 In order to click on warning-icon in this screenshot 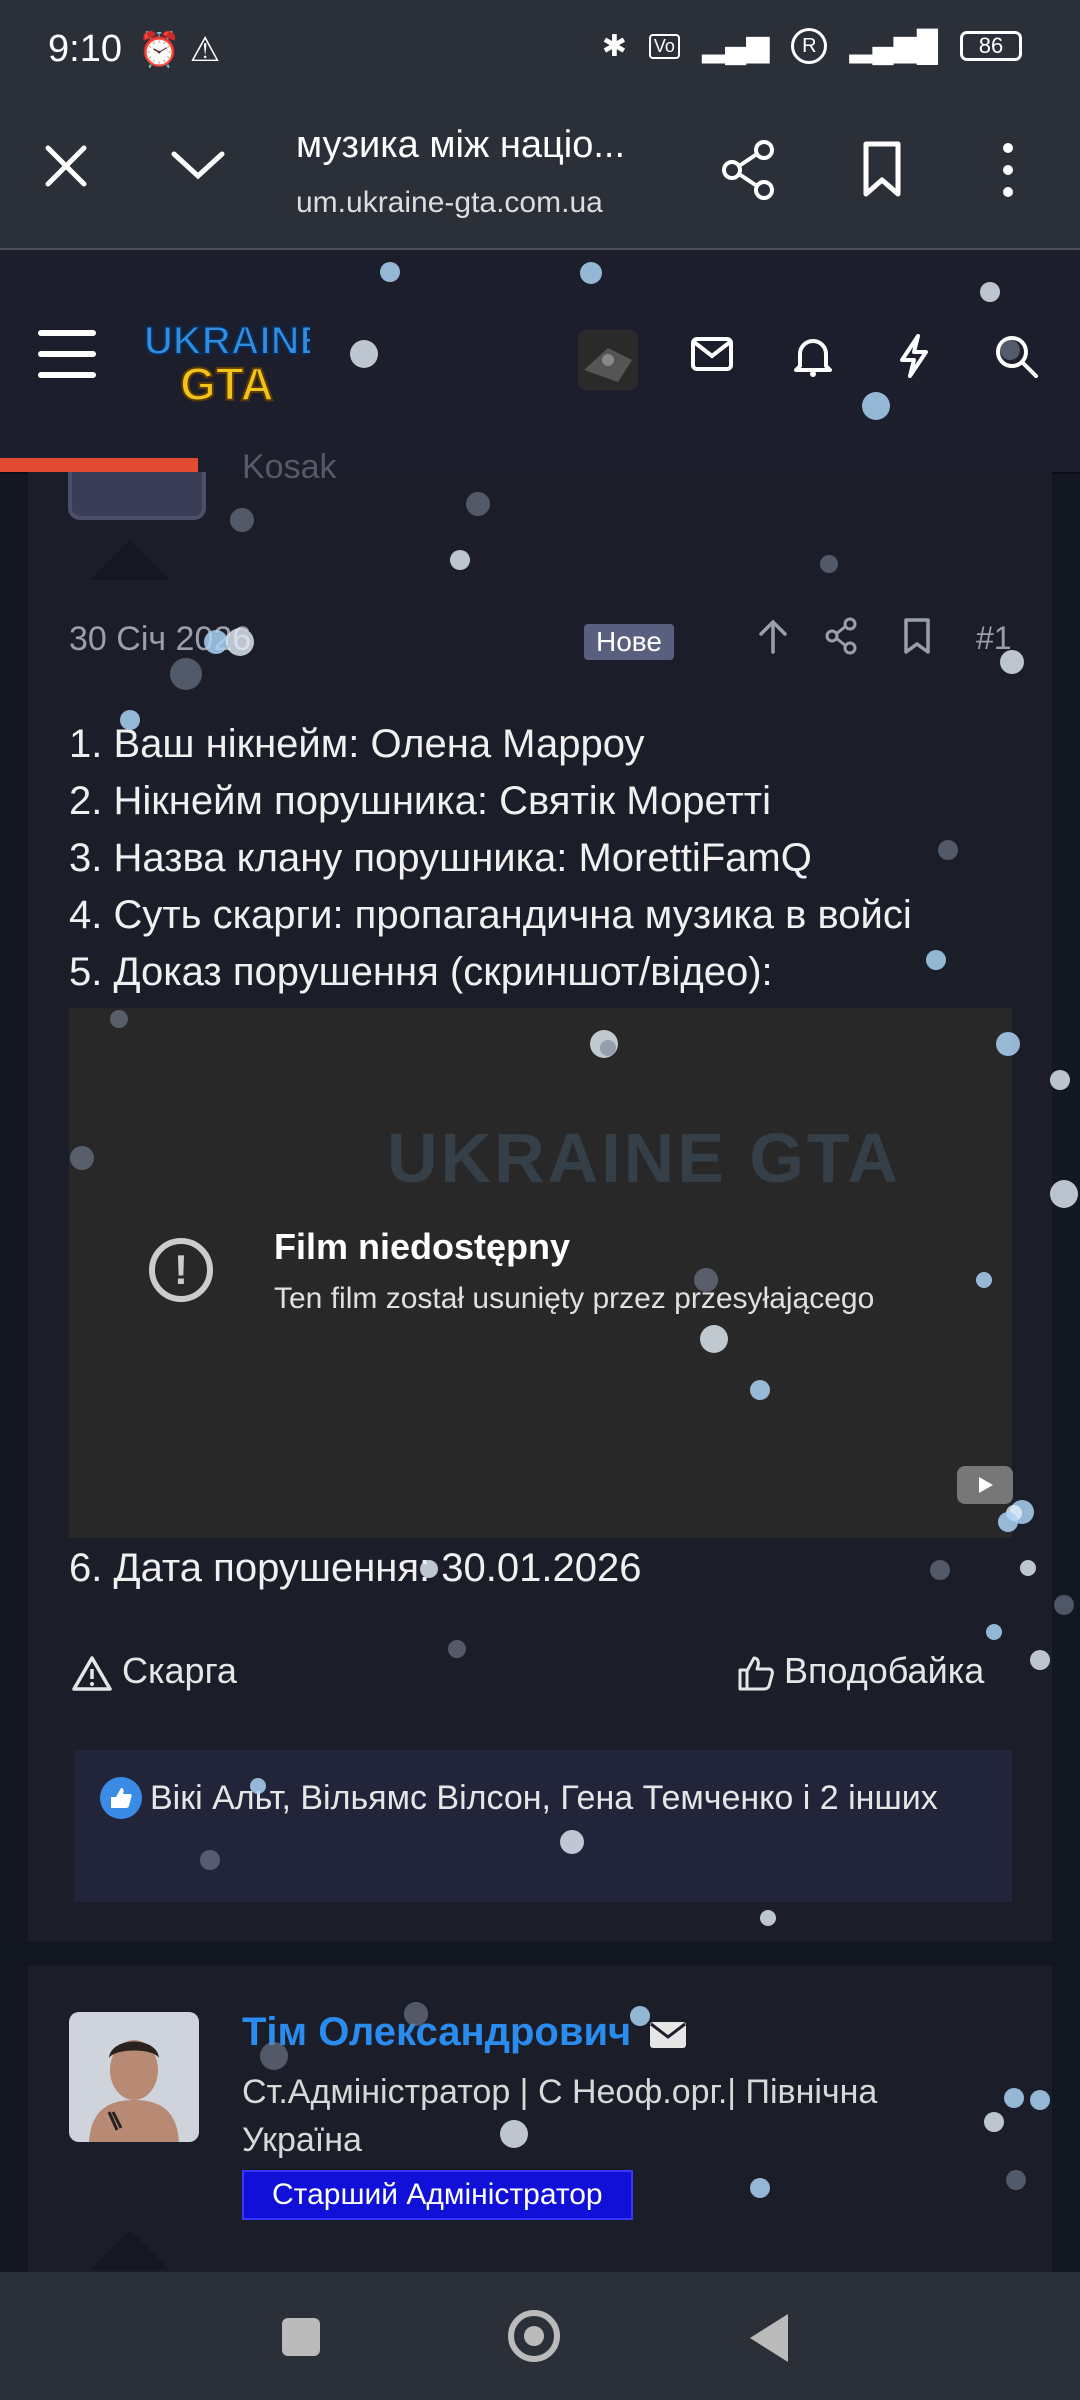, I will do `click(92, 1674)`.